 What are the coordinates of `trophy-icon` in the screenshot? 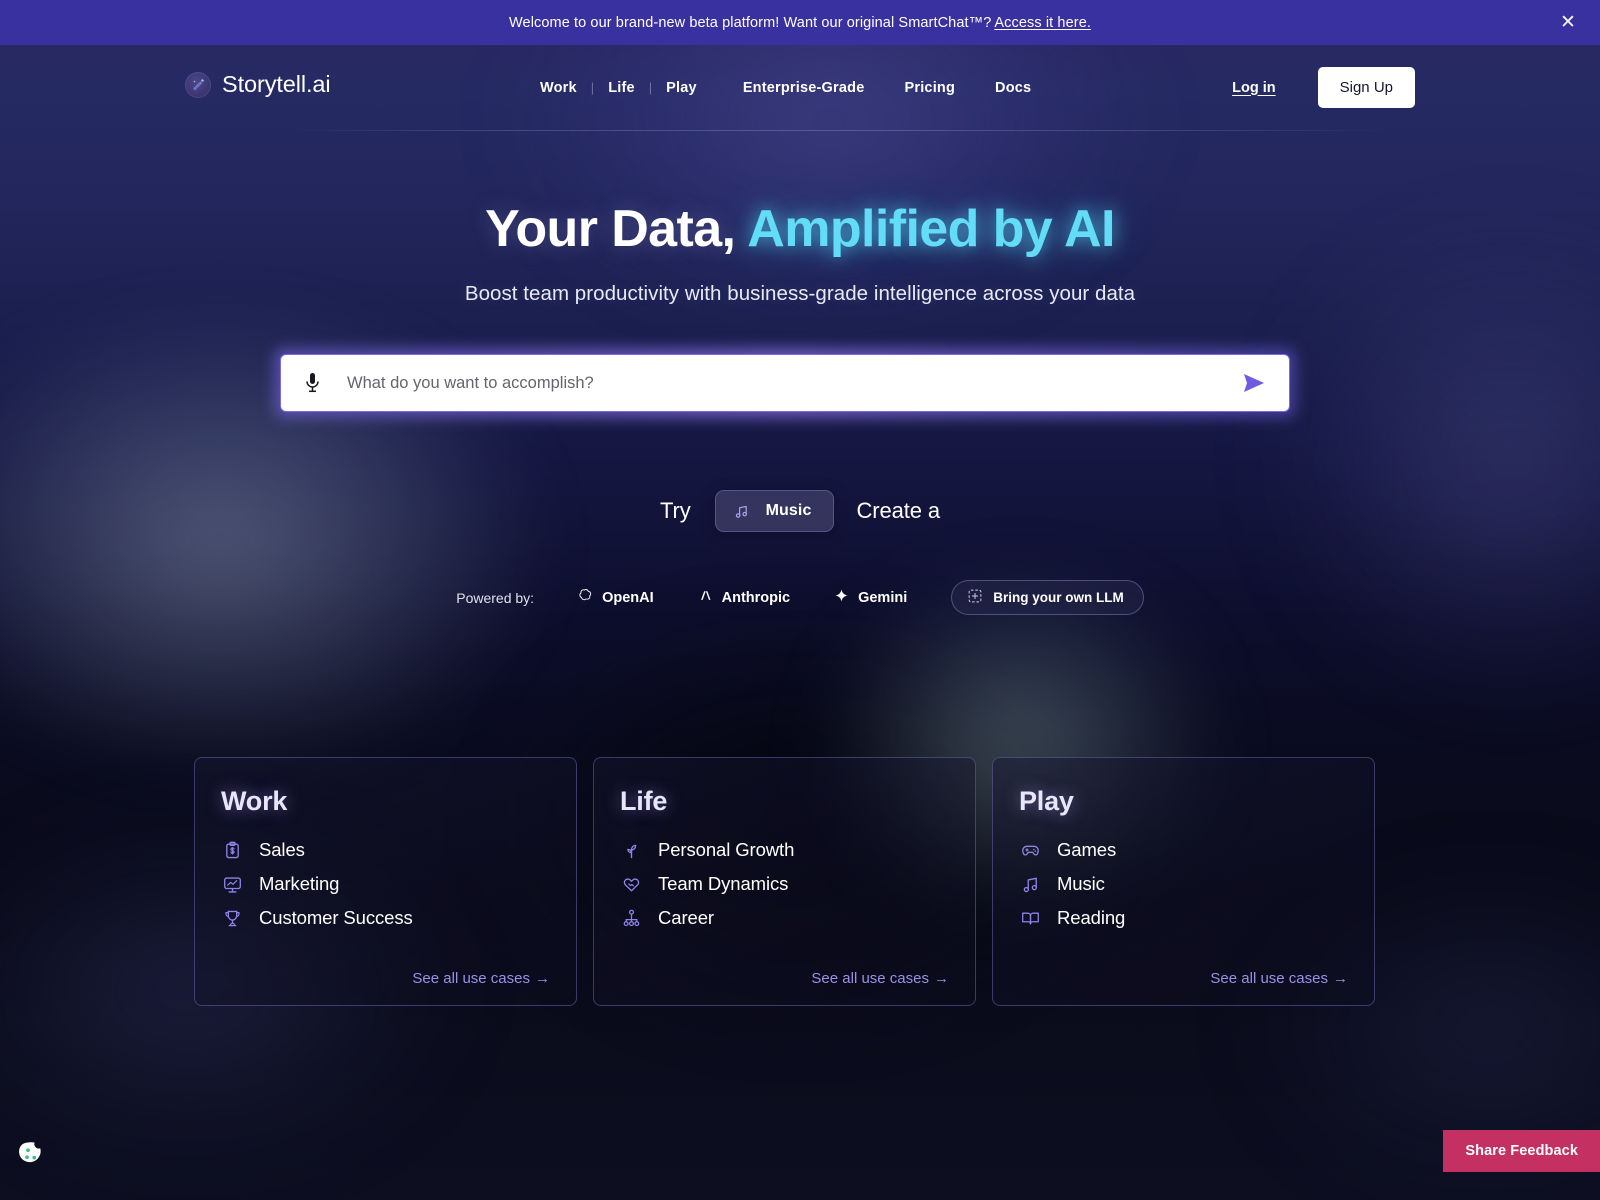 It's located at (232, 918).